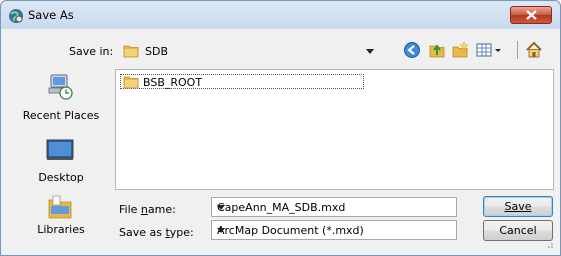  I want to click on cancel-button-label: Cancel, so click(518, 230).